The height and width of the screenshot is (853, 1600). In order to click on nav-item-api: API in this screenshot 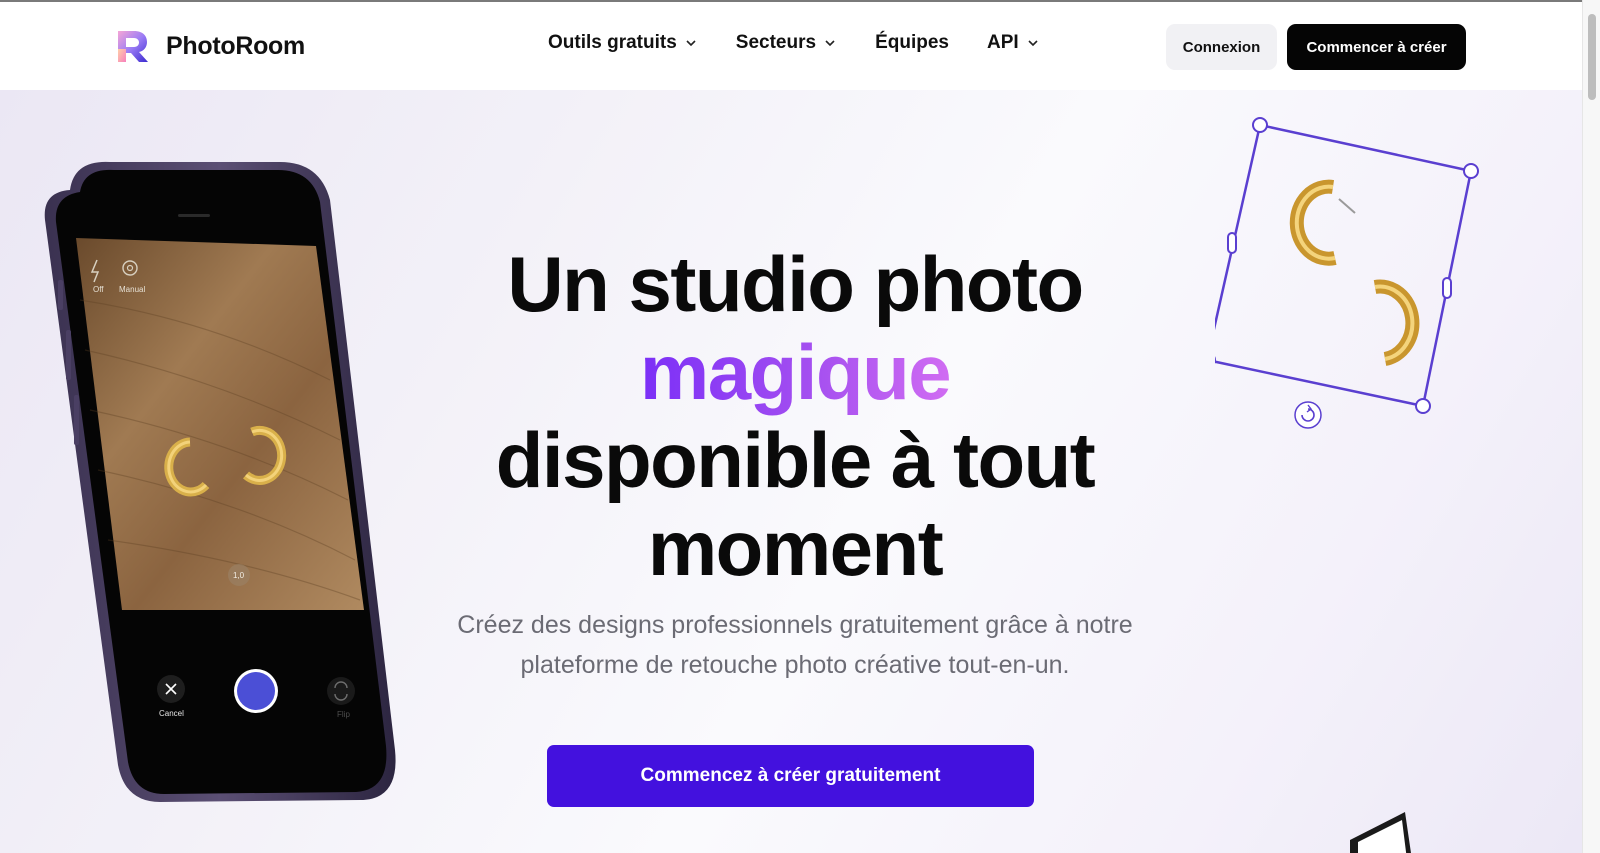, I will do `click(1013, 43)`.